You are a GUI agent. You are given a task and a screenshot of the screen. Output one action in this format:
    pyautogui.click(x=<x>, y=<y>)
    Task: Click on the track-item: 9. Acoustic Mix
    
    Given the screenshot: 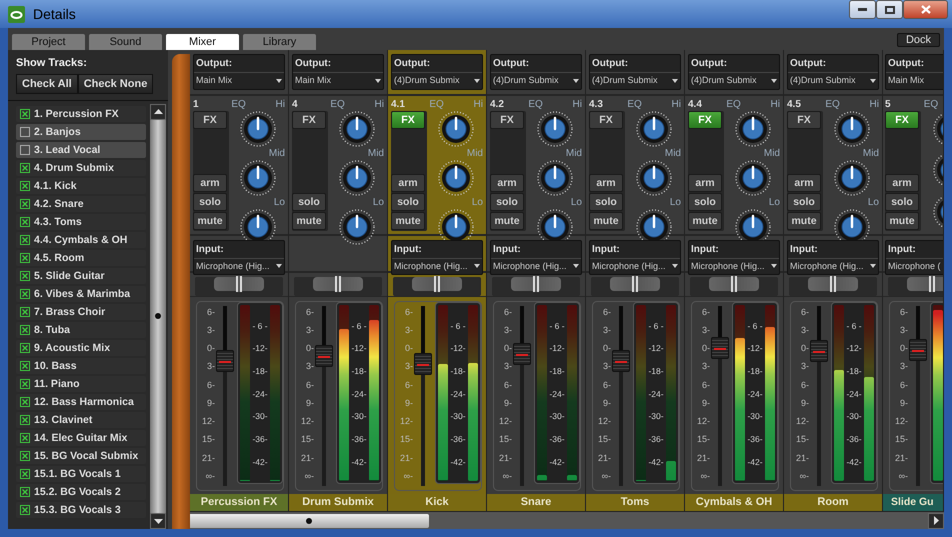 What is the action you would take?
    pyautogui.click(x=81, y=348)
    